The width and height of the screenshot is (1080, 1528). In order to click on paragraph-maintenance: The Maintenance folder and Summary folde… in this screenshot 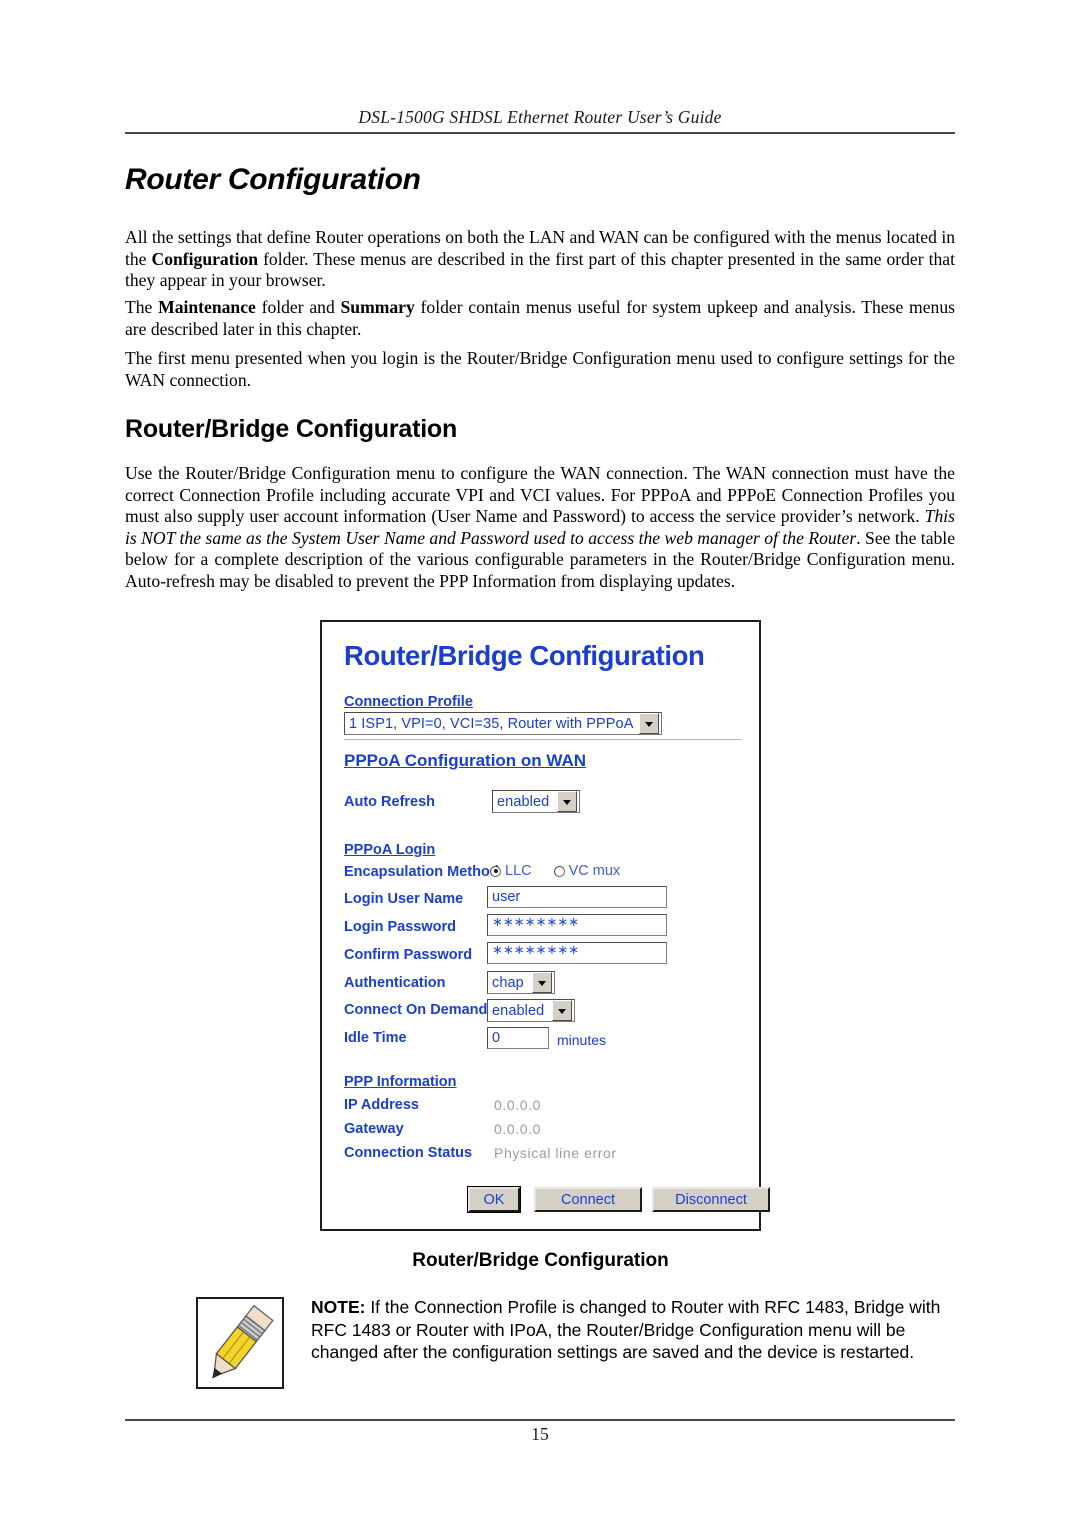, I will do `click(540, 318)`.